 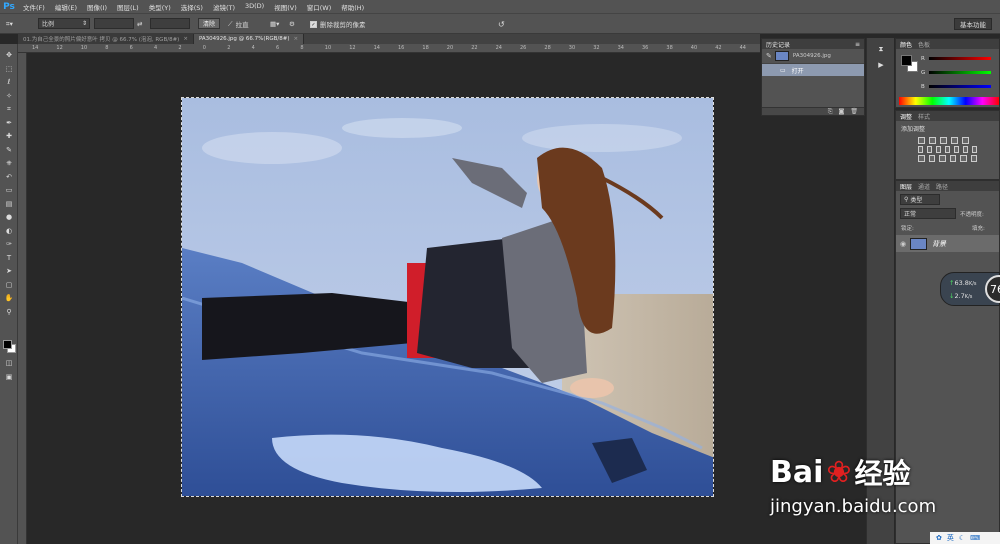 I want to click on green-slider: G, so click(x=956, y=72).